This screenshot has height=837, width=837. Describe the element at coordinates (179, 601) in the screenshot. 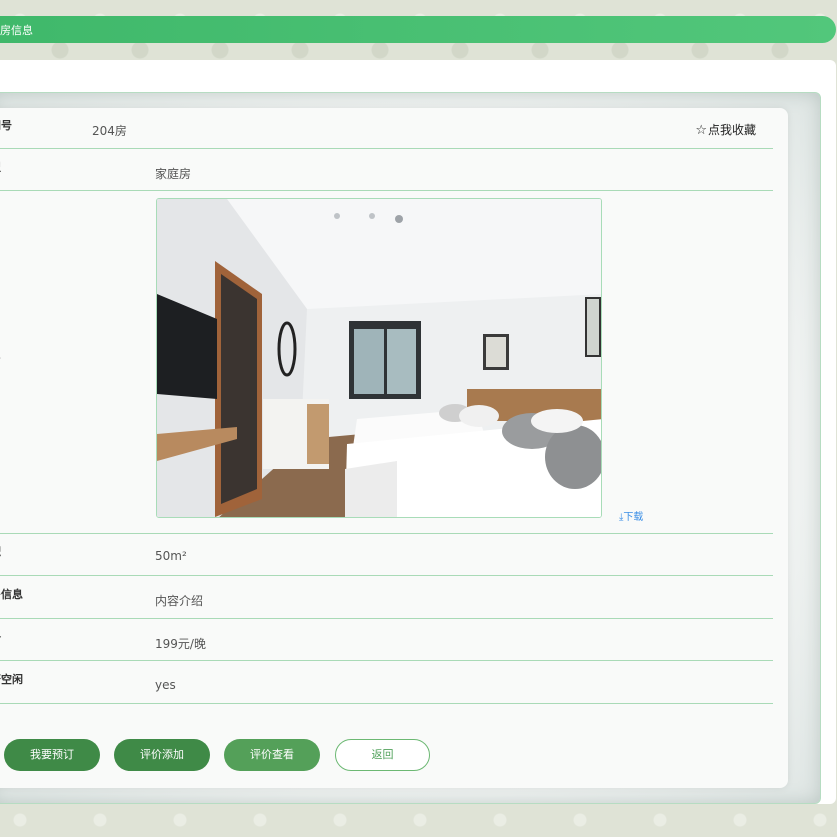

I see `room-info-value: 内容介绍` at that location.